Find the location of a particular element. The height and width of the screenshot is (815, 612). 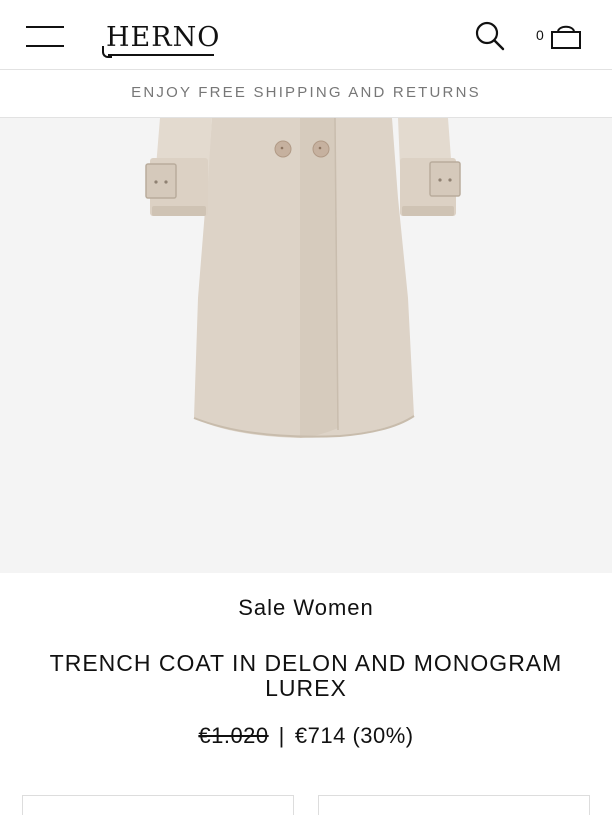

bag-icon is located at coordinates (566, 37).